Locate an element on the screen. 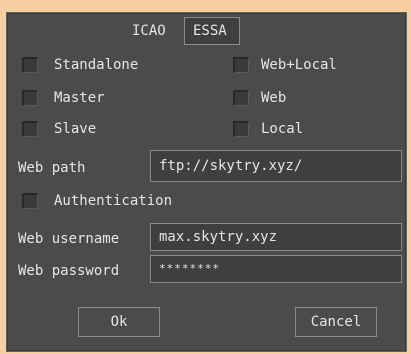  checkbox-label: Slave is located at coordinates (75, 129).